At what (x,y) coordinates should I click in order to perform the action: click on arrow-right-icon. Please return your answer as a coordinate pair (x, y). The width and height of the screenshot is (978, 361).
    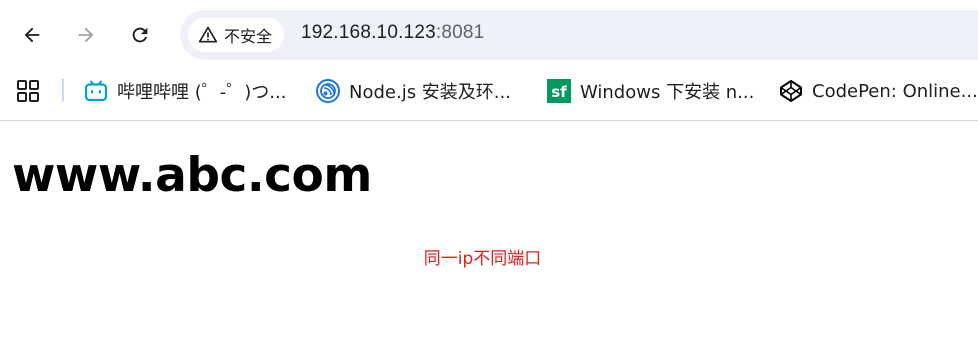
    Looking at the image, I should click on (86, 35).